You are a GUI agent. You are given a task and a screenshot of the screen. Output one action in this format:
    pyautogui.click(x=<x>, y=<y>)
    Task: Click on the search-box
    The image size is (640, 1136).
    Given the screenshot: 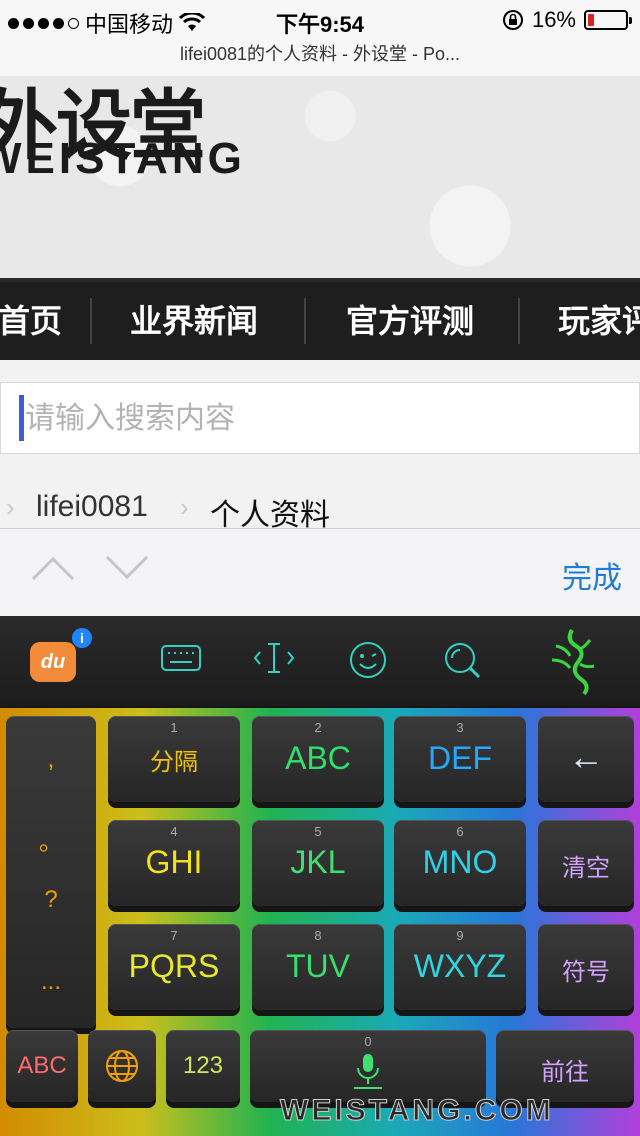 What is the action you would take?
    pyautogui.click(x=320, y=418)
    